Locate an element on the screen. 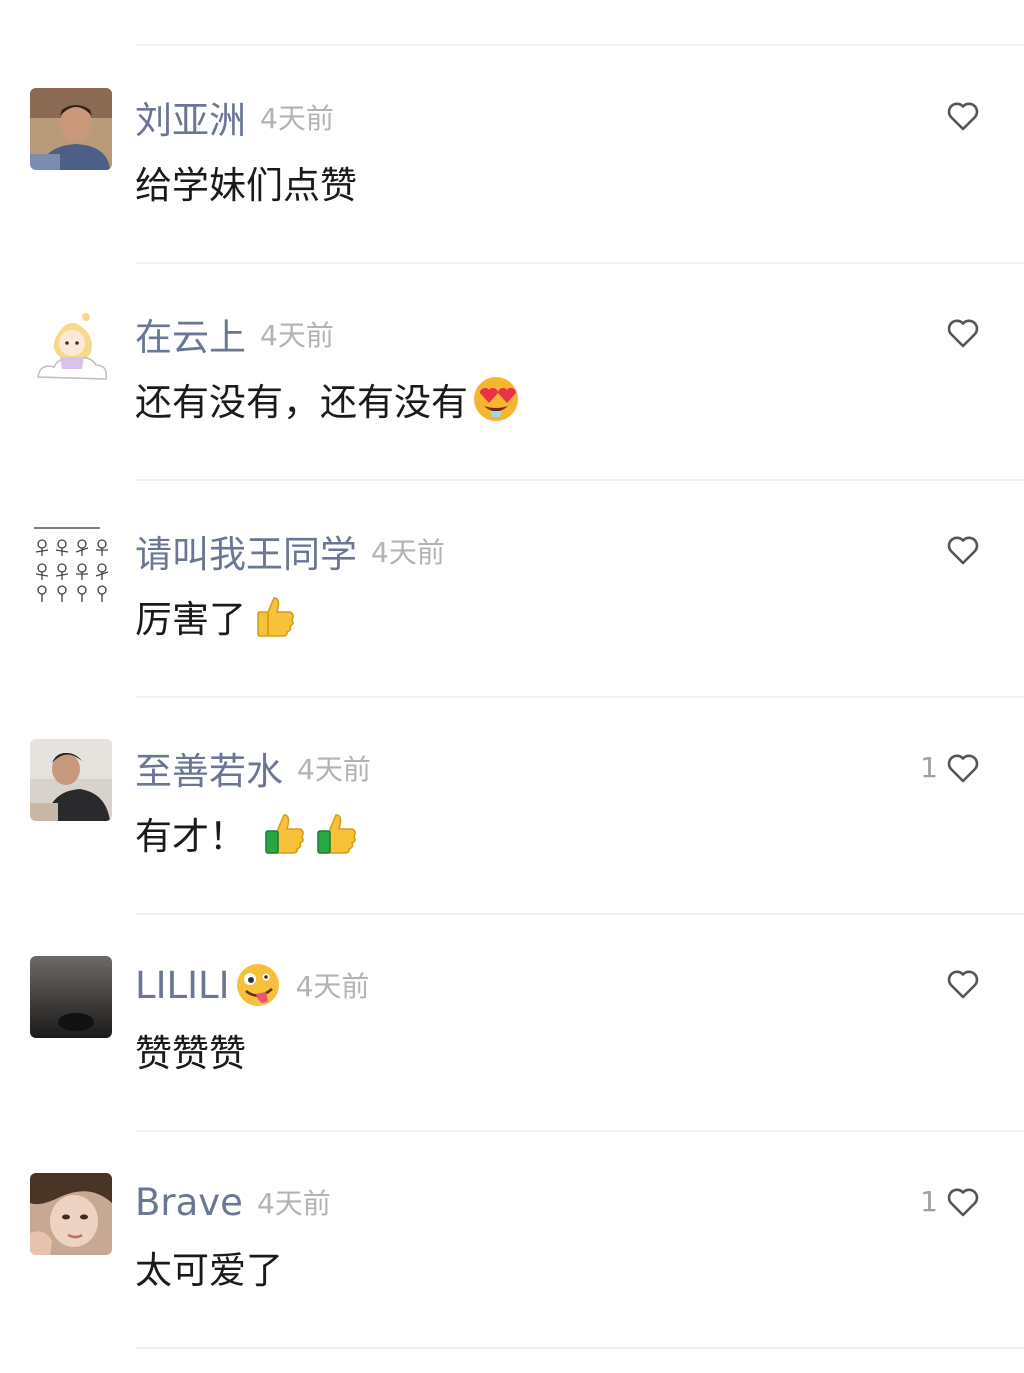 The width and height of the screenshot is (1024, 1373). divider is located at coordinates (580, 45).